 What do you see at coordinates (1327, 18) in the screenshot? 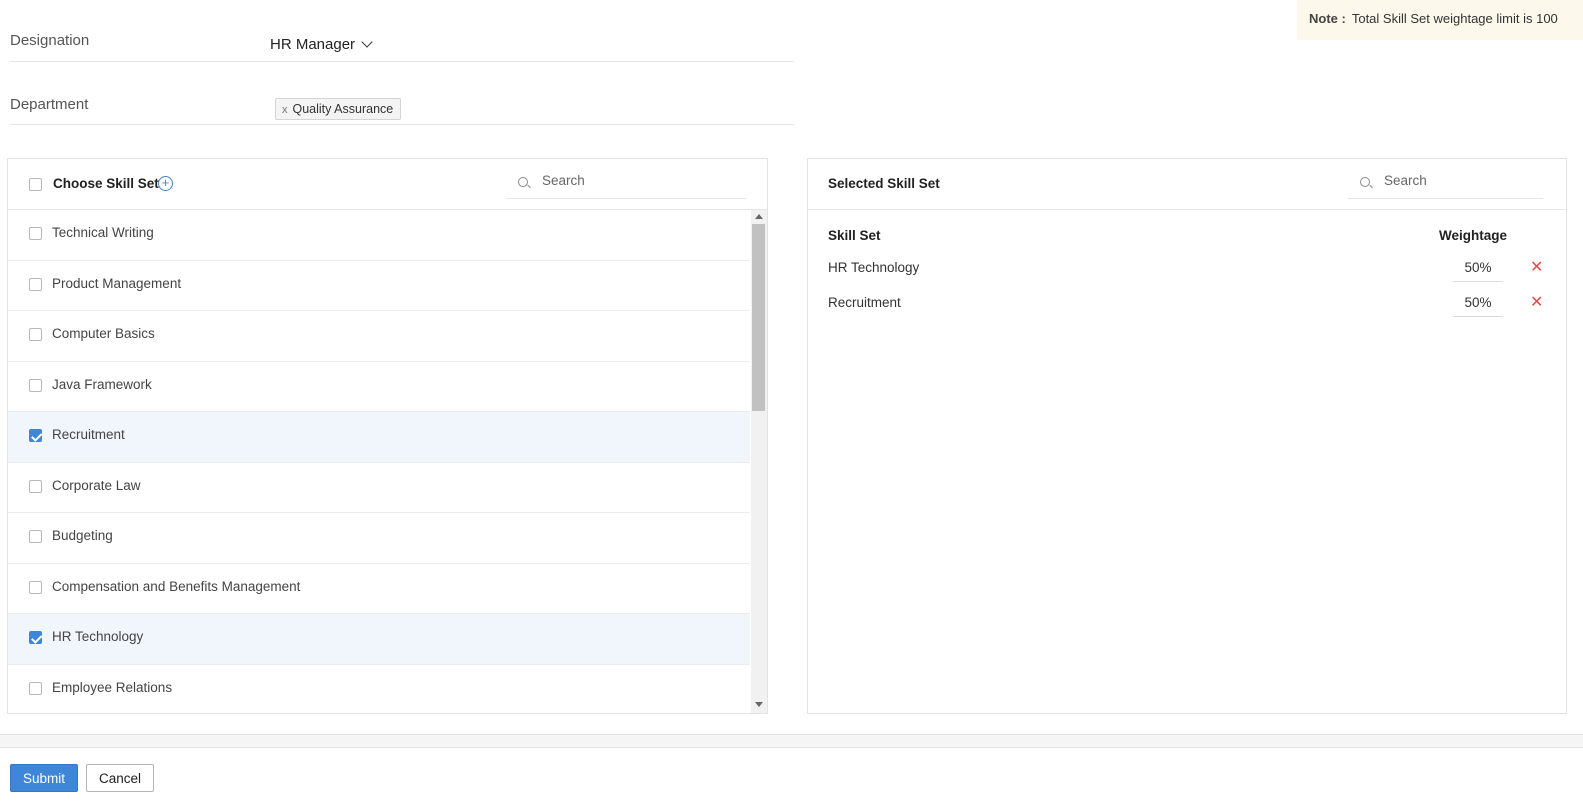
I see `note-label: Note :` at bounding box center [1327, 18].